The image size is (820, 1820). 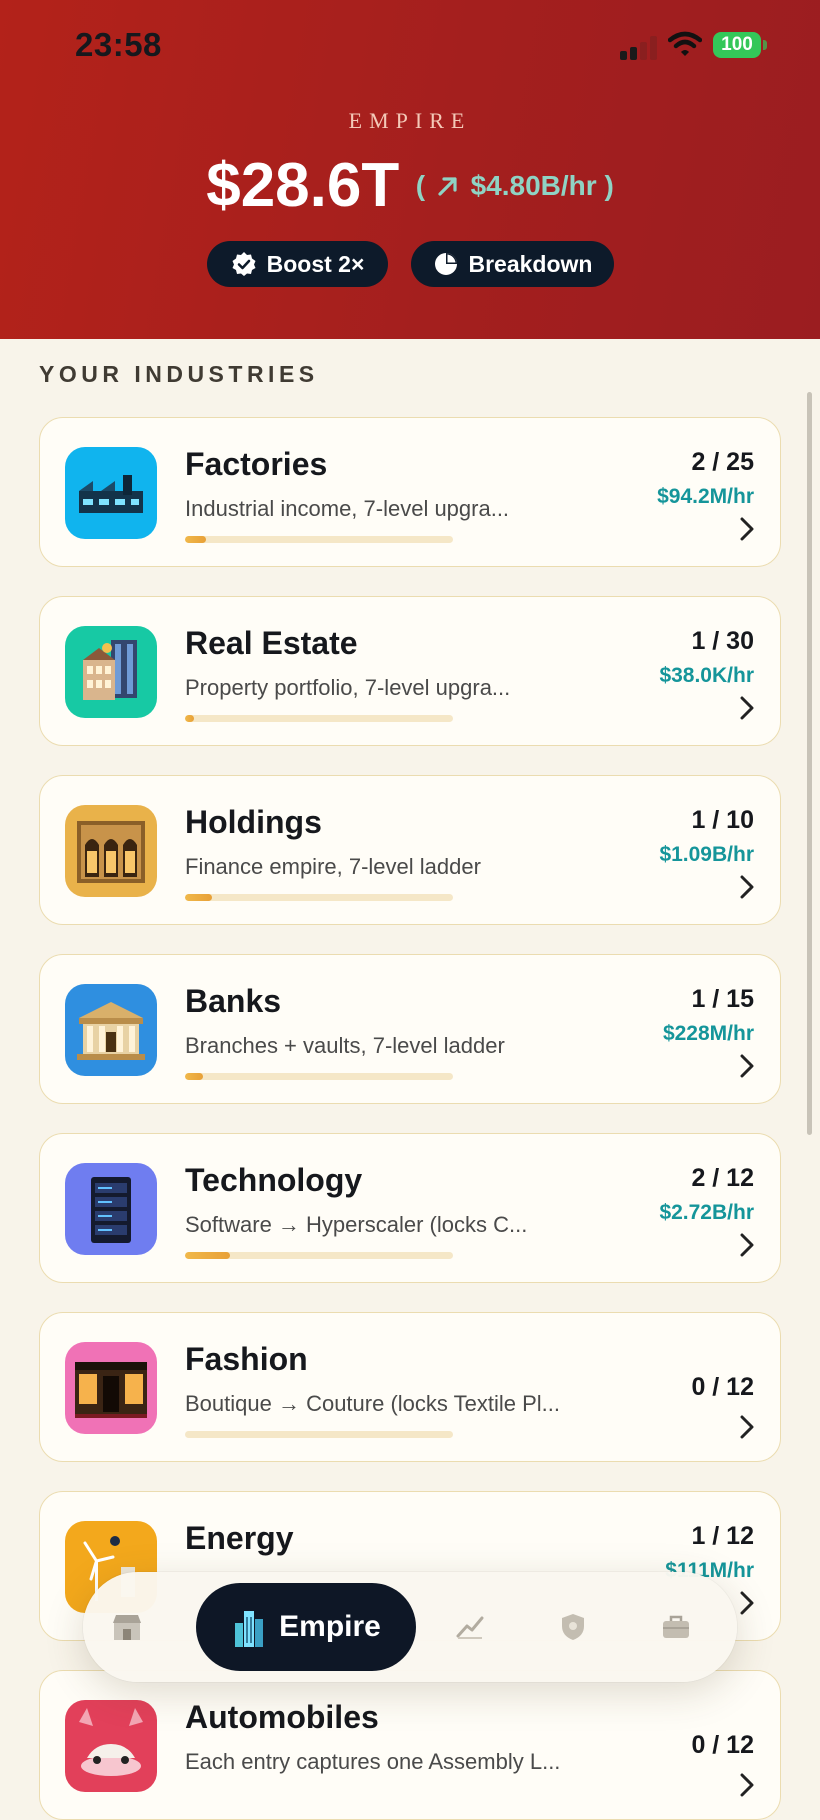 I want to click on bank-icon, so click(x=111, y=1030).